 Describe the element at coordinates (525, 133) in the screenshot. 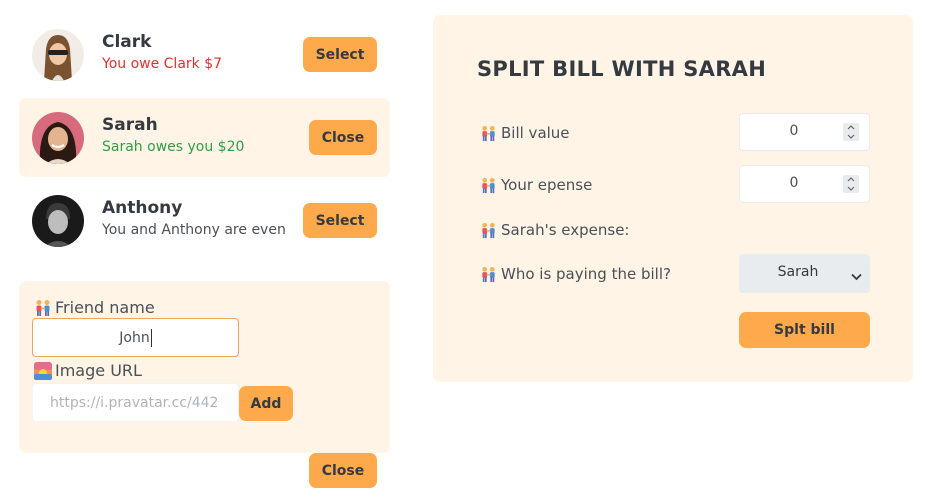

I see `bill-value-label: Bill value` at that location.